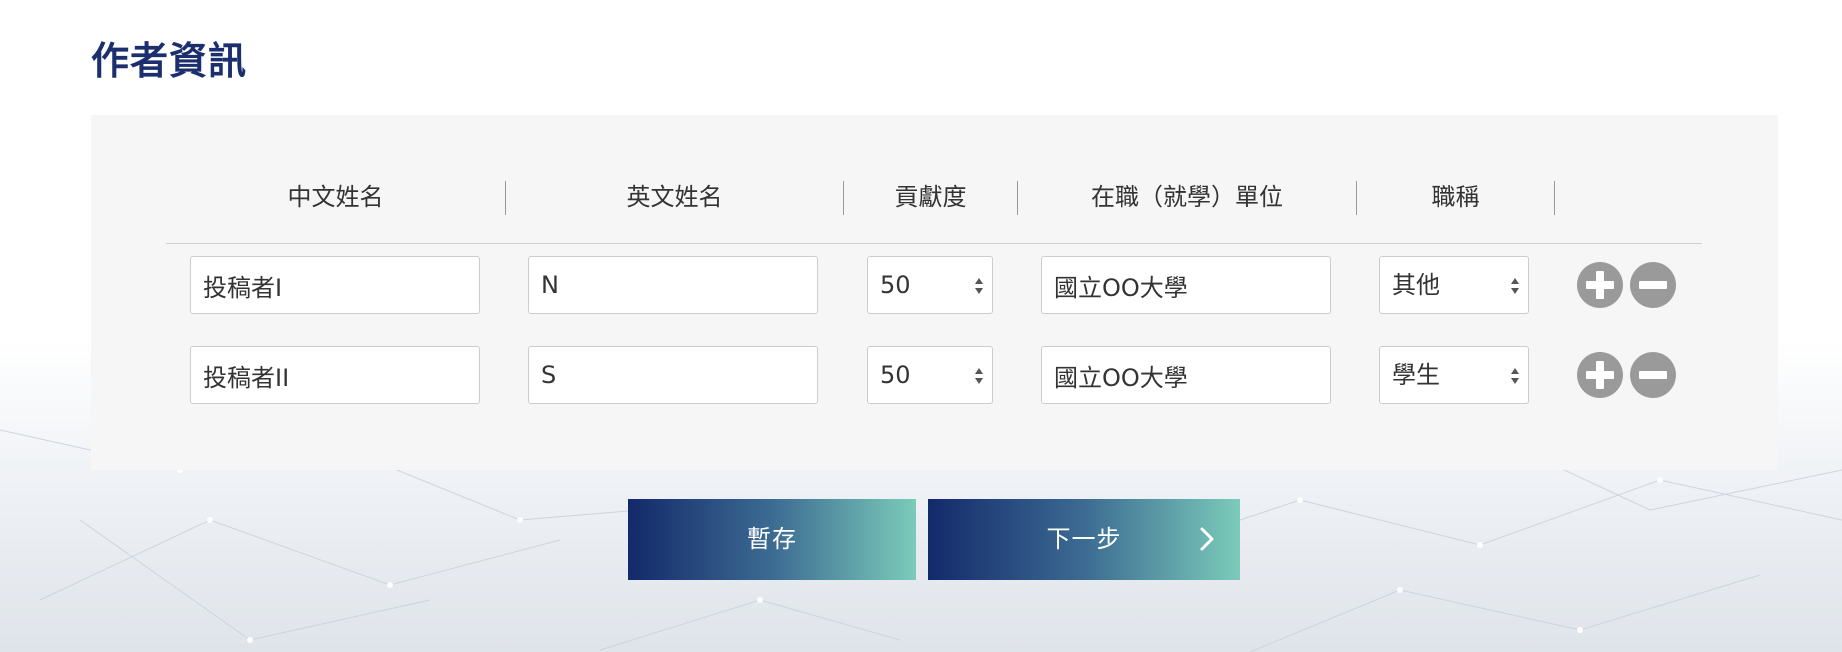 The height and width of the screenshot is (652, 1842). Describe the element at coordinates (674, 197) in the screenshot. I see `header-english-name: 英文姓名` at that location.